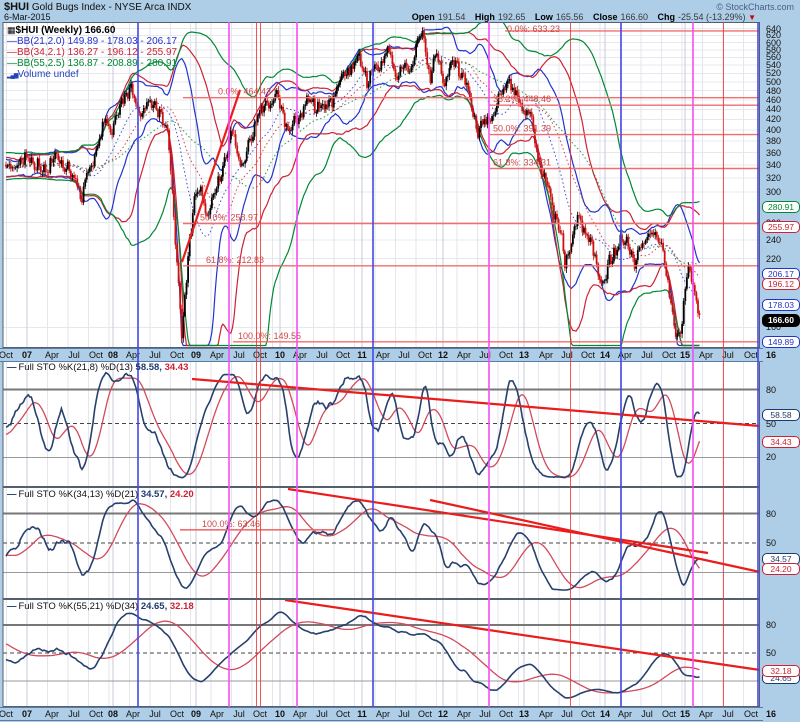 Image resolution: width=800 pixels, height=722 pixels. Describe the element at coordinates (543, 17) in the screenshot. I see `low-label: Low` at that location.